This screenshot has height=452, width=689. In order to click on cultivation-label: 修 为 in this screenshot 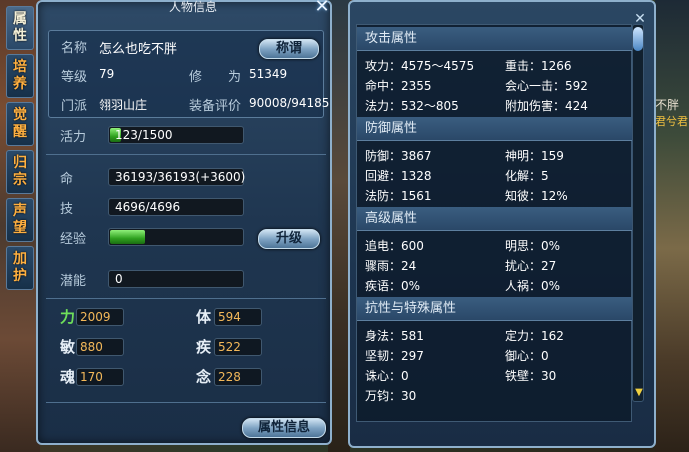, I will do `click(215, 77)`.